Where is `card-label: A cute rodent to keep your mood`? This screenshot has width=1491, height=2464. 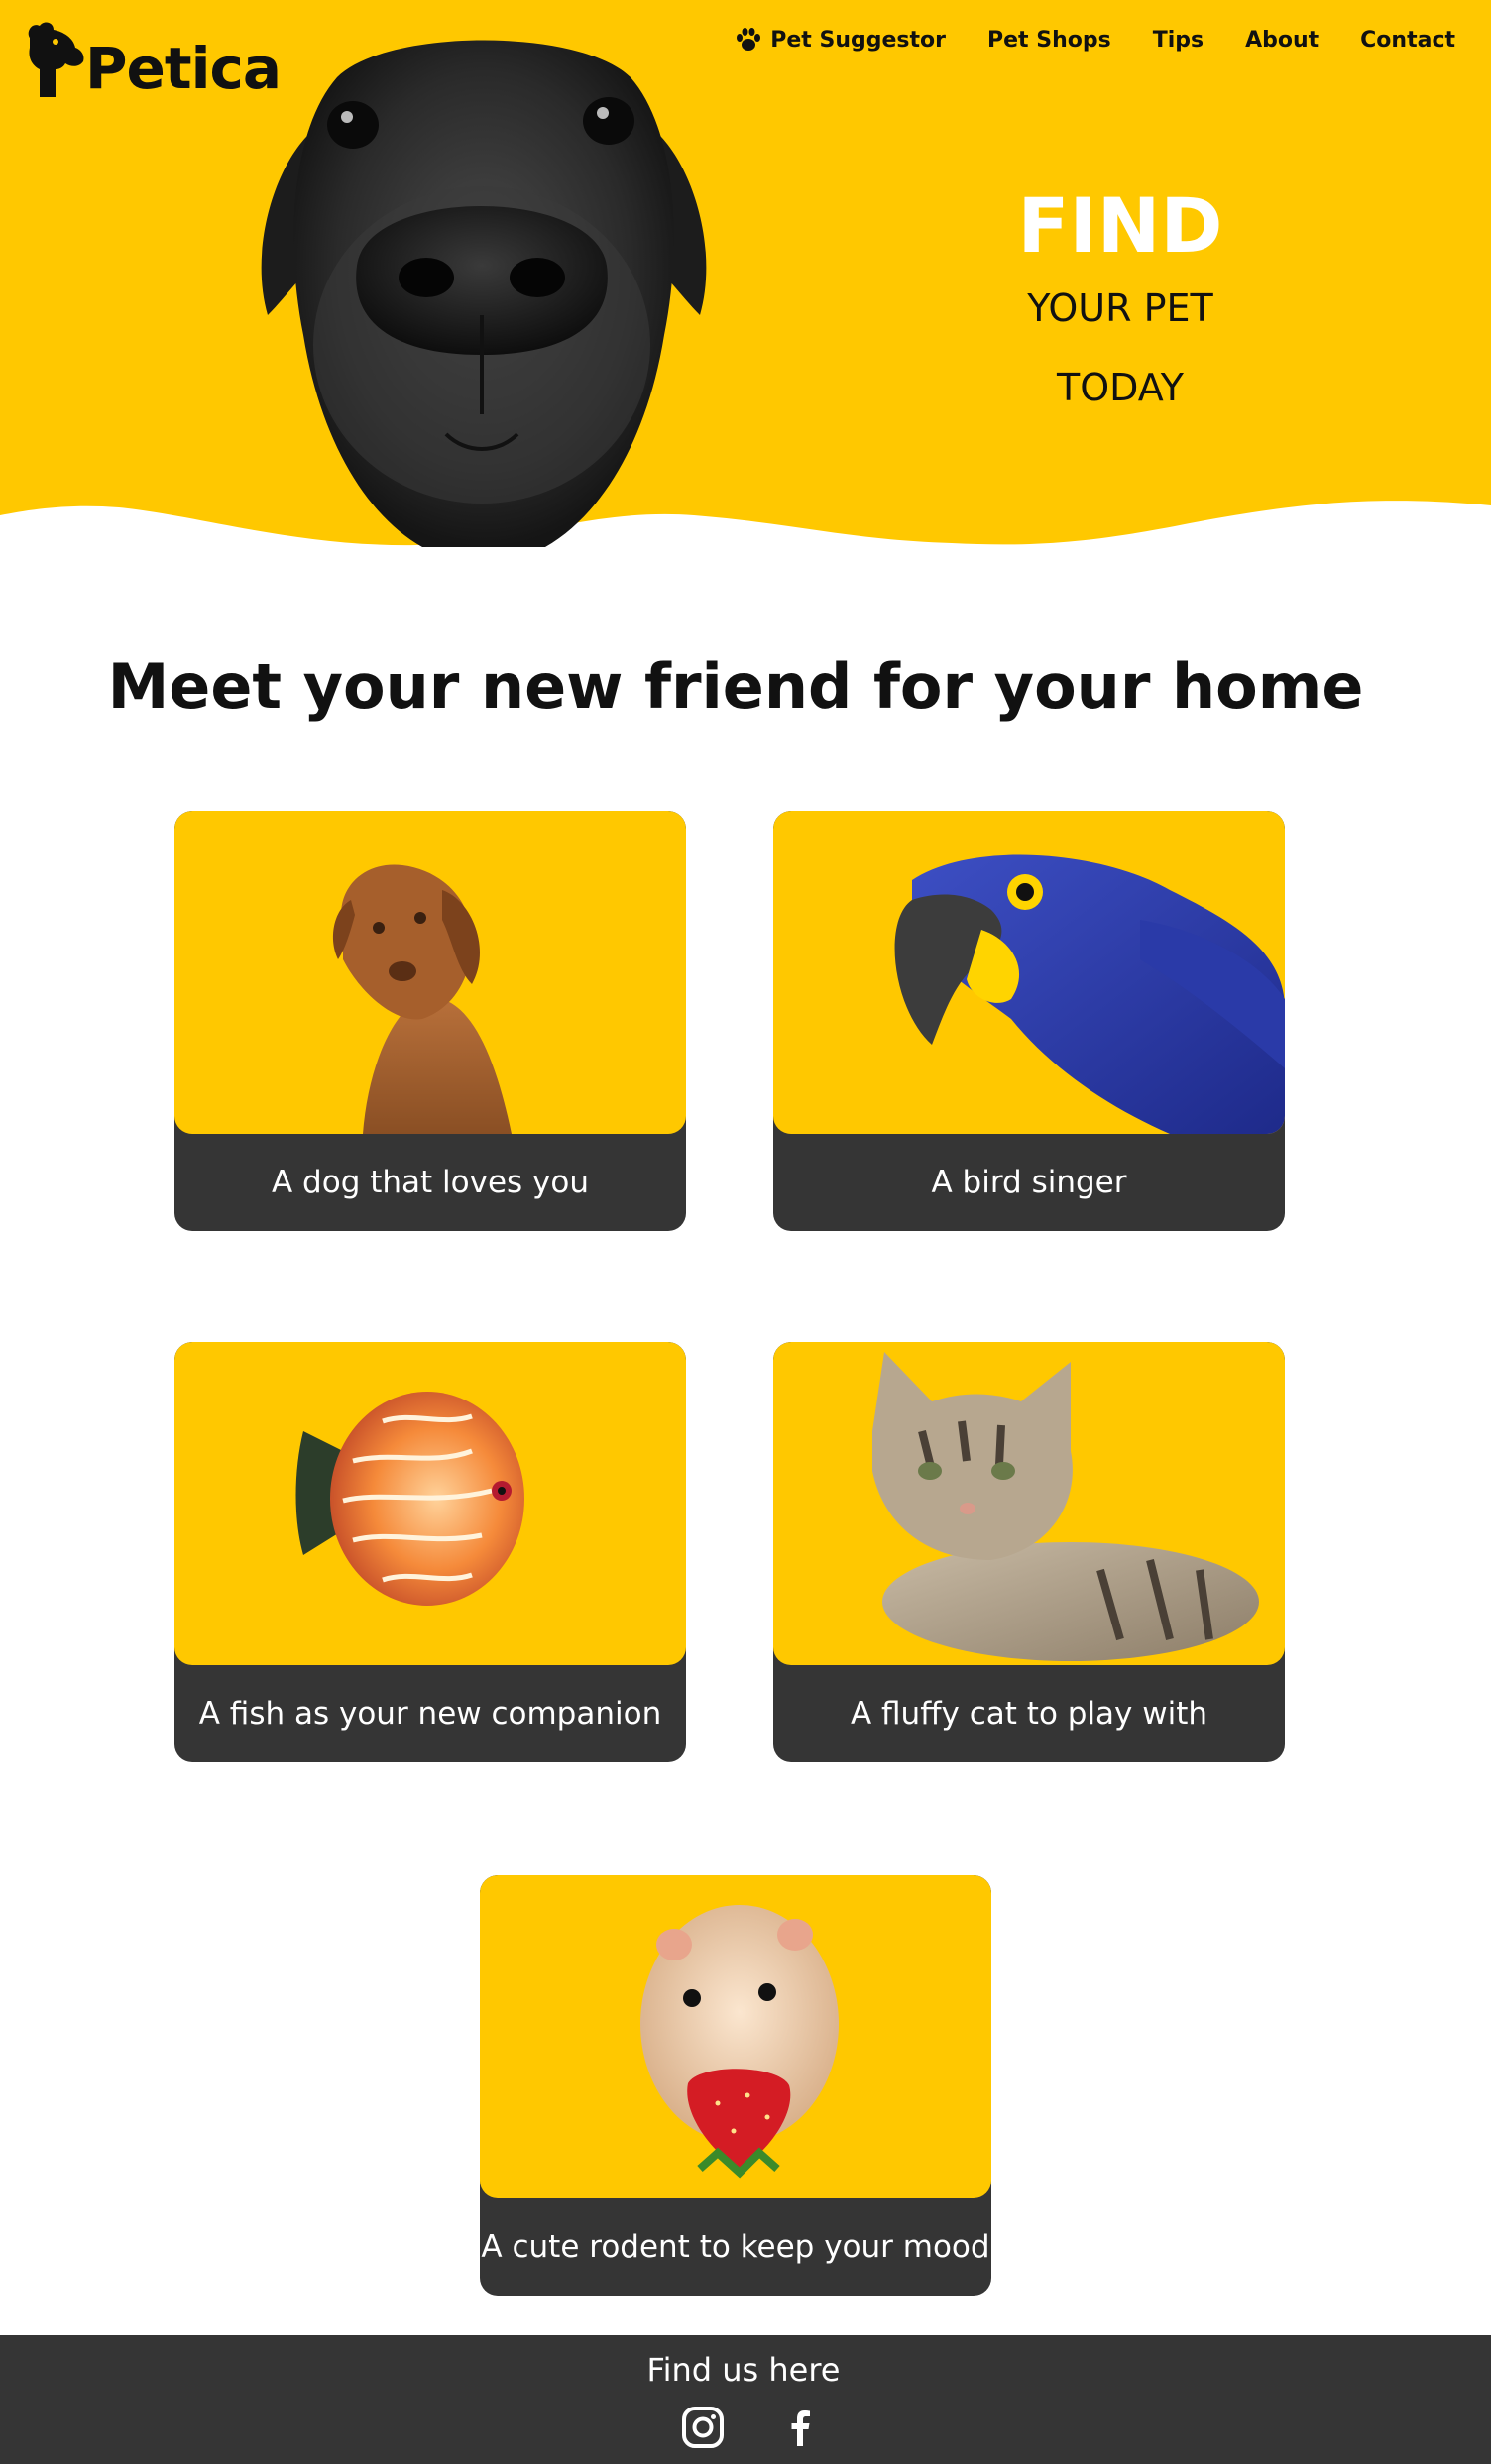 card-label: A cute rodent to keep your mood is located at coordinates (735, 2247).